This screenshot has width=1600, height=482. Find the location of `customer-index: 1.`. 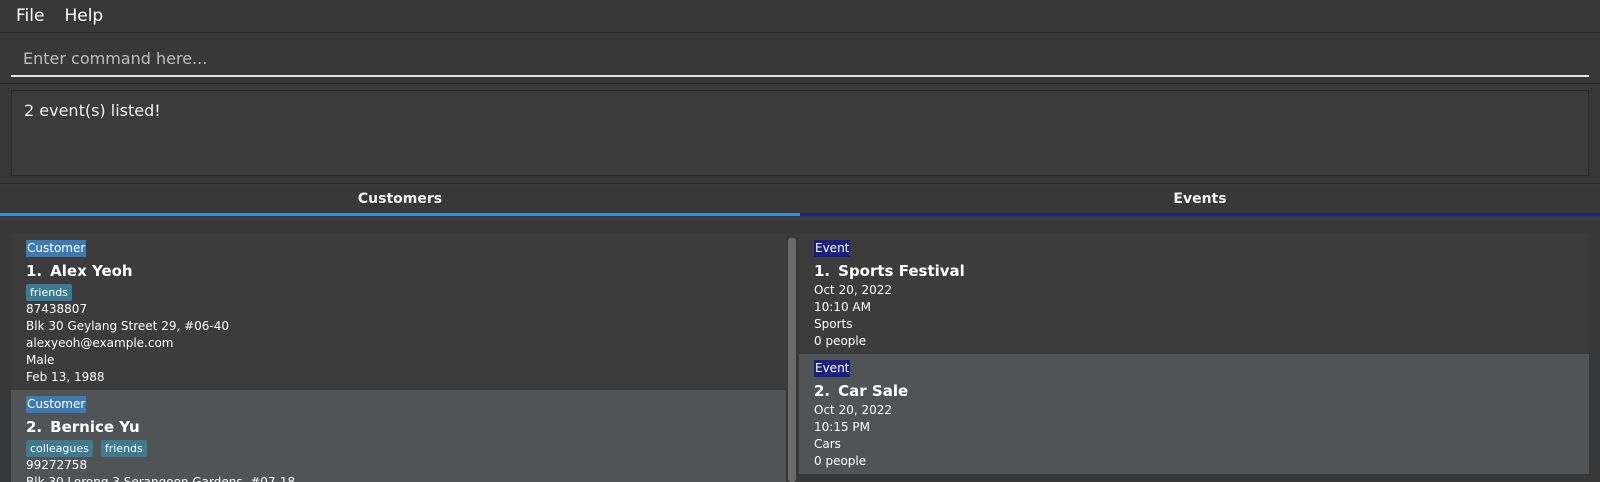

customer-index: 1. is located at coordinates (34, 271).